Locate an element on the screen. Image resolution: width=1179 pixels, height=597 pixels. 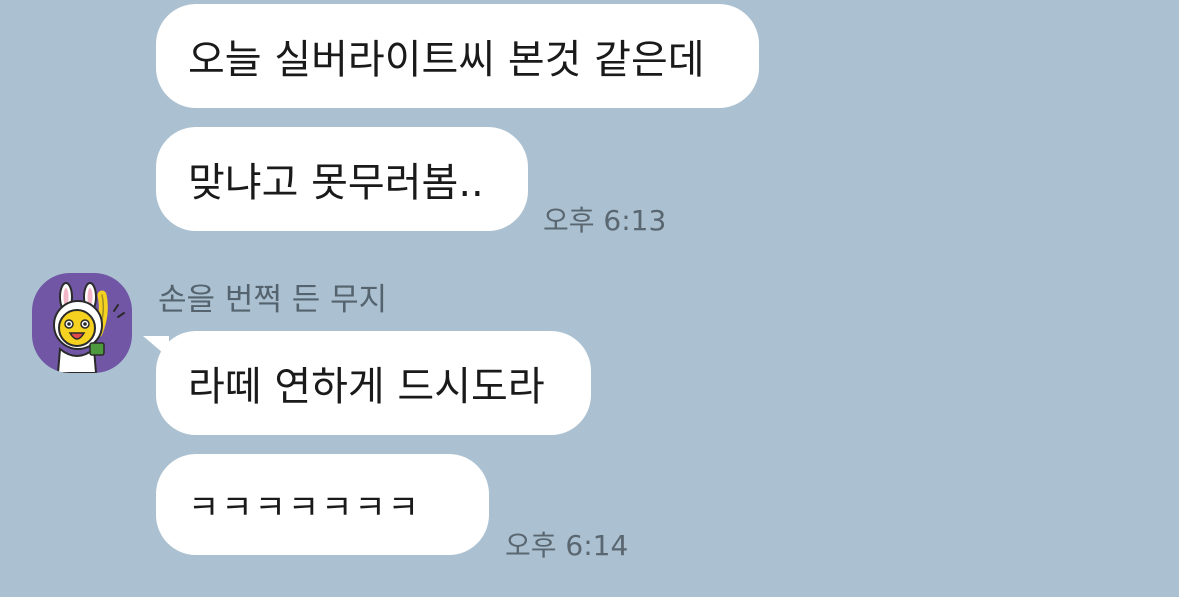
message-bubble: 오늘 실버라이트씨 본것 같은데 is located at coordinates (457, 56).